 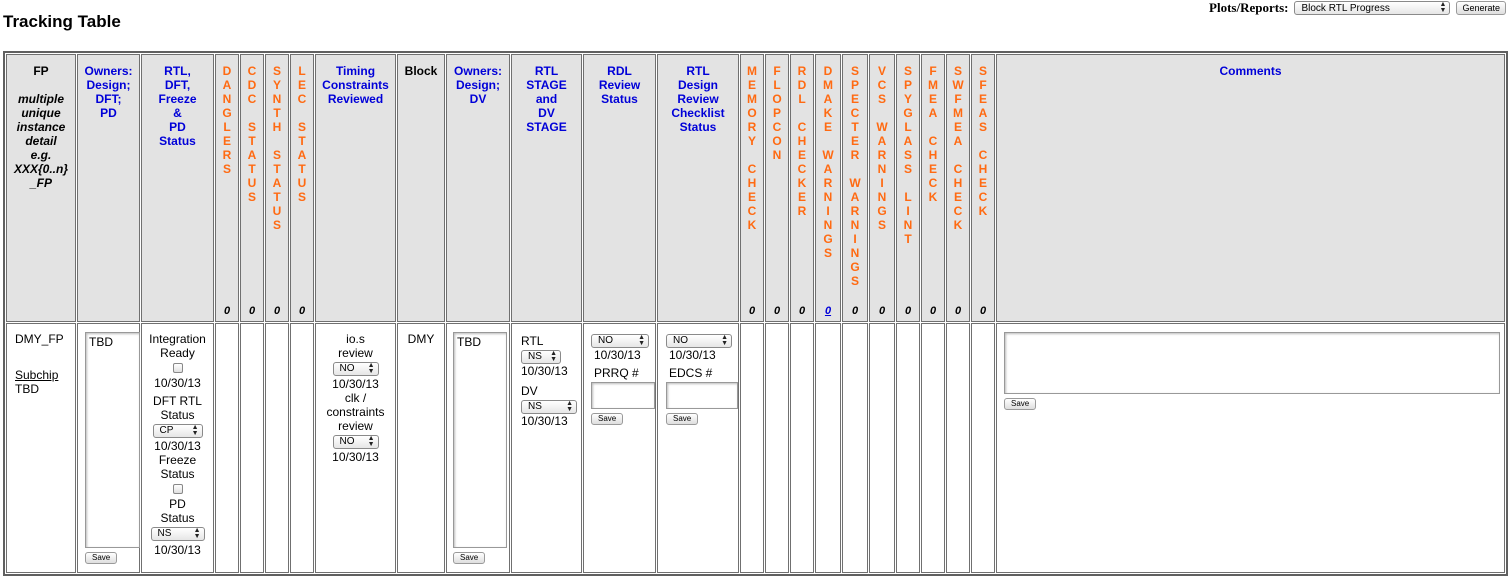 What do you see at coordinates (1481, 8) in the screenshot?
I see `generate-button: Generate` at bounding box center [1481, 8].